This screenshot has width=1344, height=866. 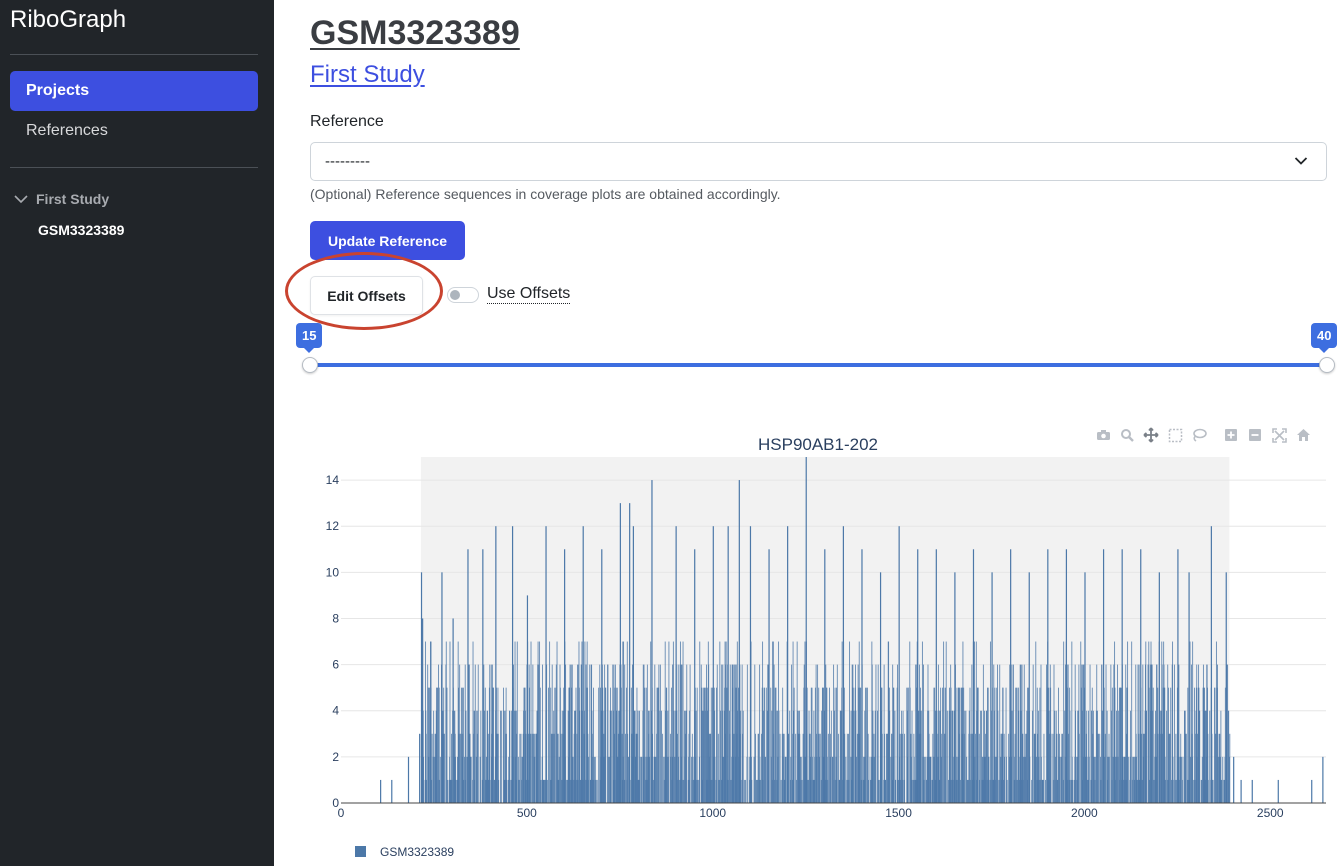 What do you see at coordinates (335, 618) in the screenshot?
I see `y-tick-label: 8` at bounding box center [335, 618].